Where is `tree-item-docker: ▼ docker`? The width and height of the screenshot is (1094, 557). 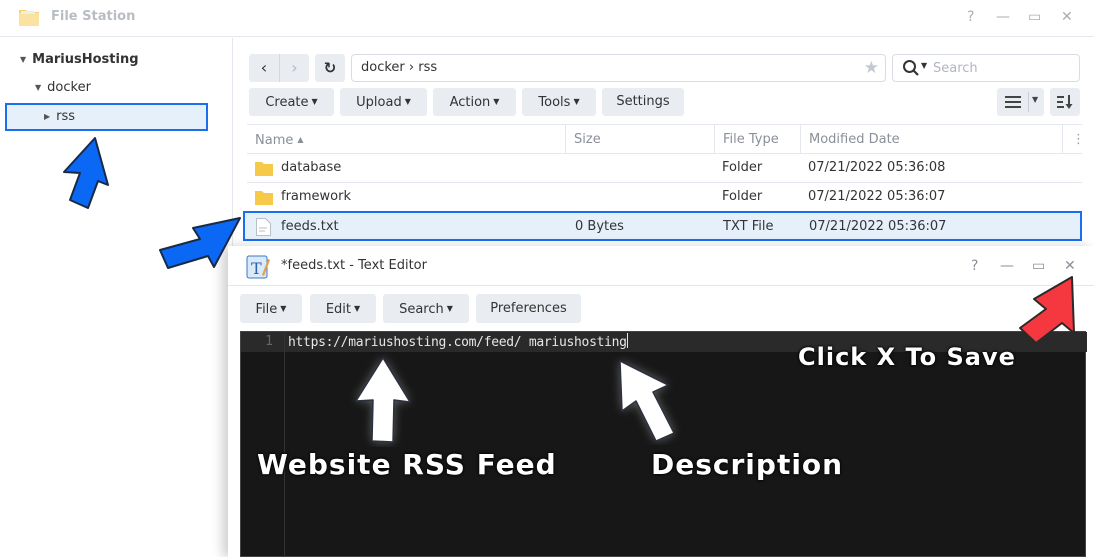 tree-item-docker: ▼ docker is located at coordinates (63, 88).